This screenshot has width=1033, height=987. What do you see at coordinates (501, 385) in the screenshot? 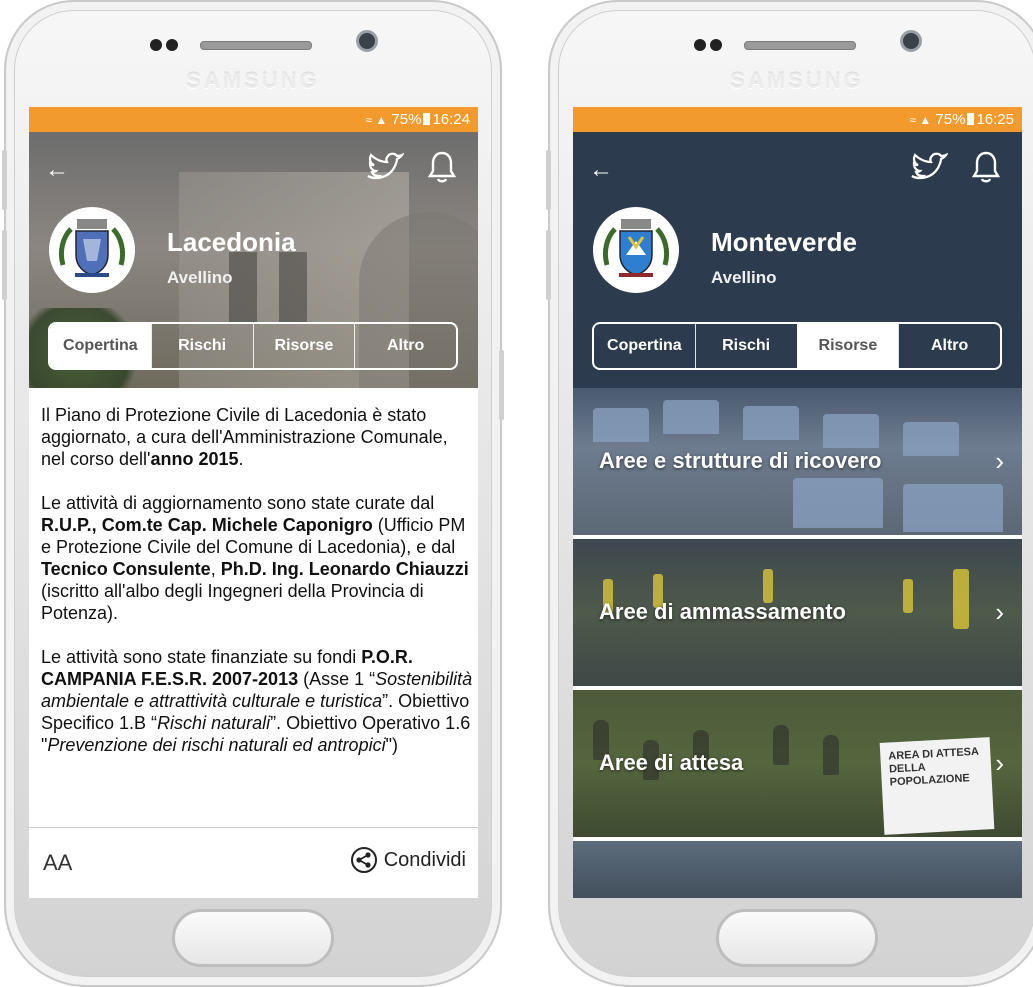
I see `power-button` at bounding box center [501, 385].